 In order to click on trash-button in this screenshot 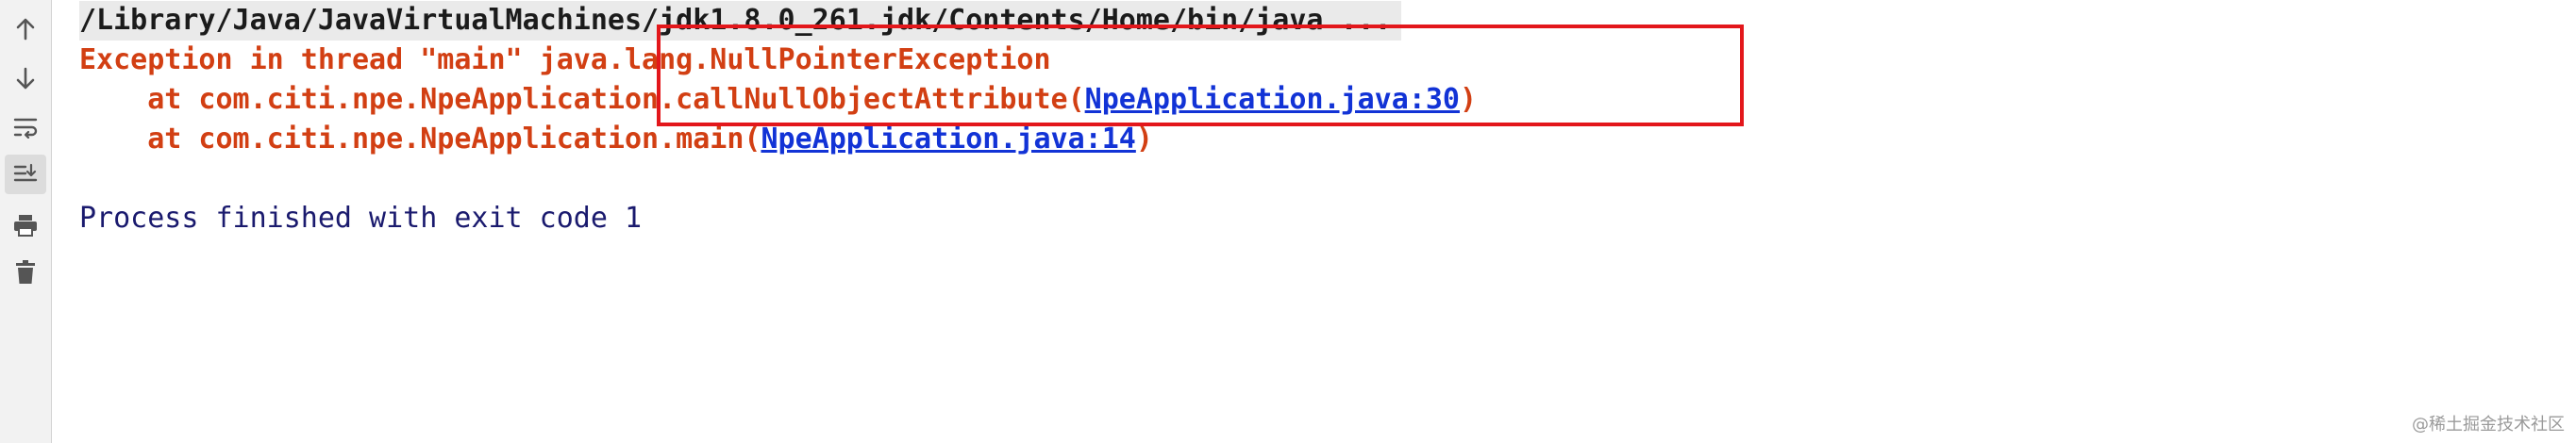, I will do `click(25, 272)`.